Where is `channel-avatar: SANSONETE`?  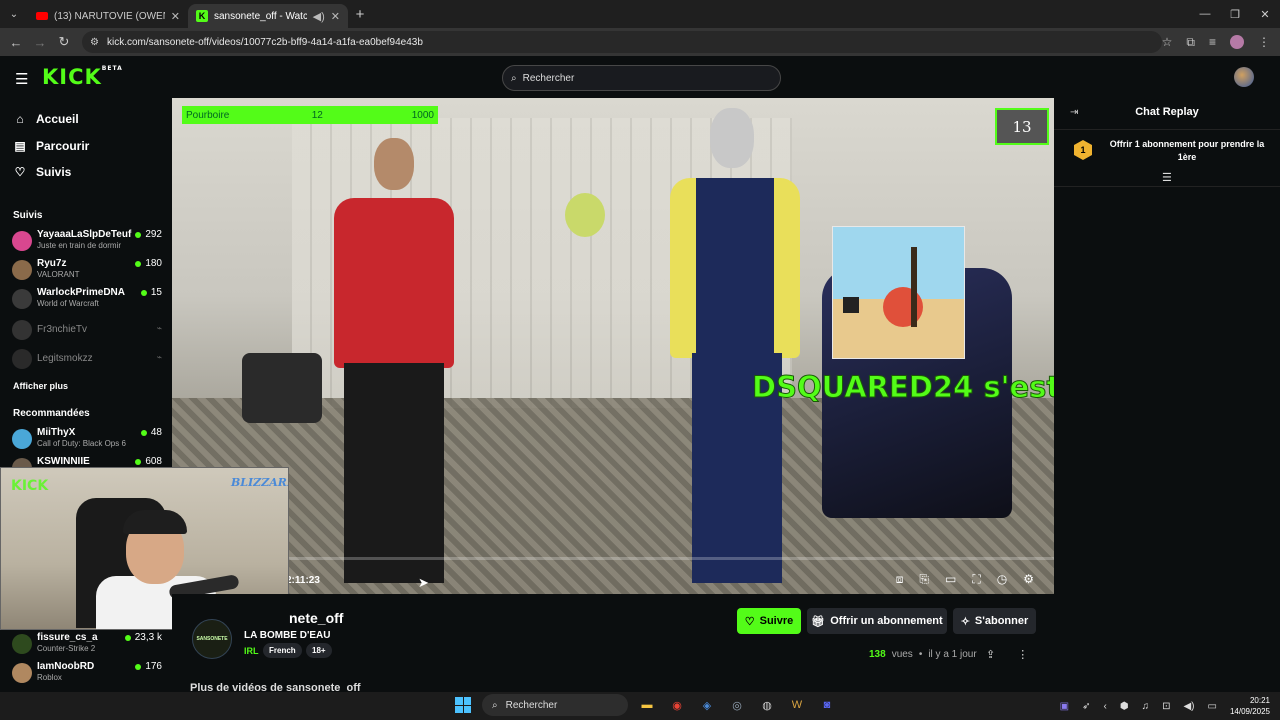
channel-avatar: SANSONETE is located at coordinates (212, 639).